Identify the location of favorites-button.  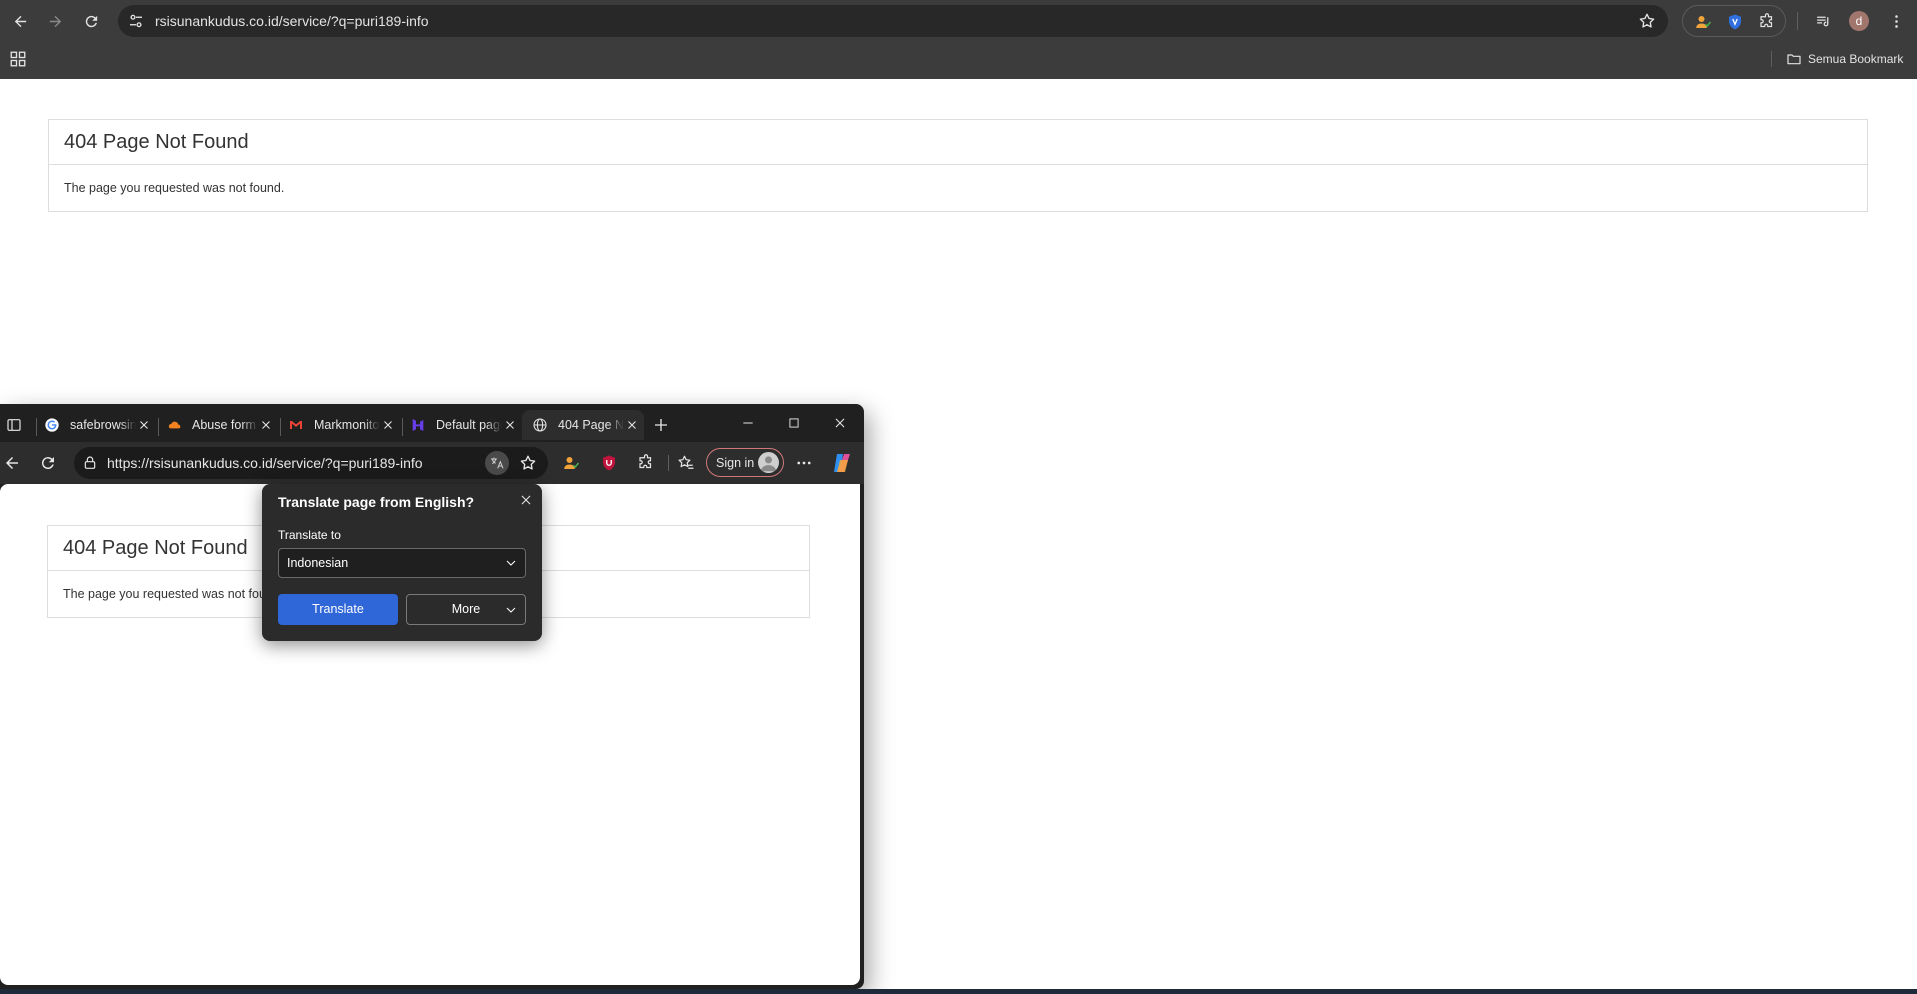
(686, 463).